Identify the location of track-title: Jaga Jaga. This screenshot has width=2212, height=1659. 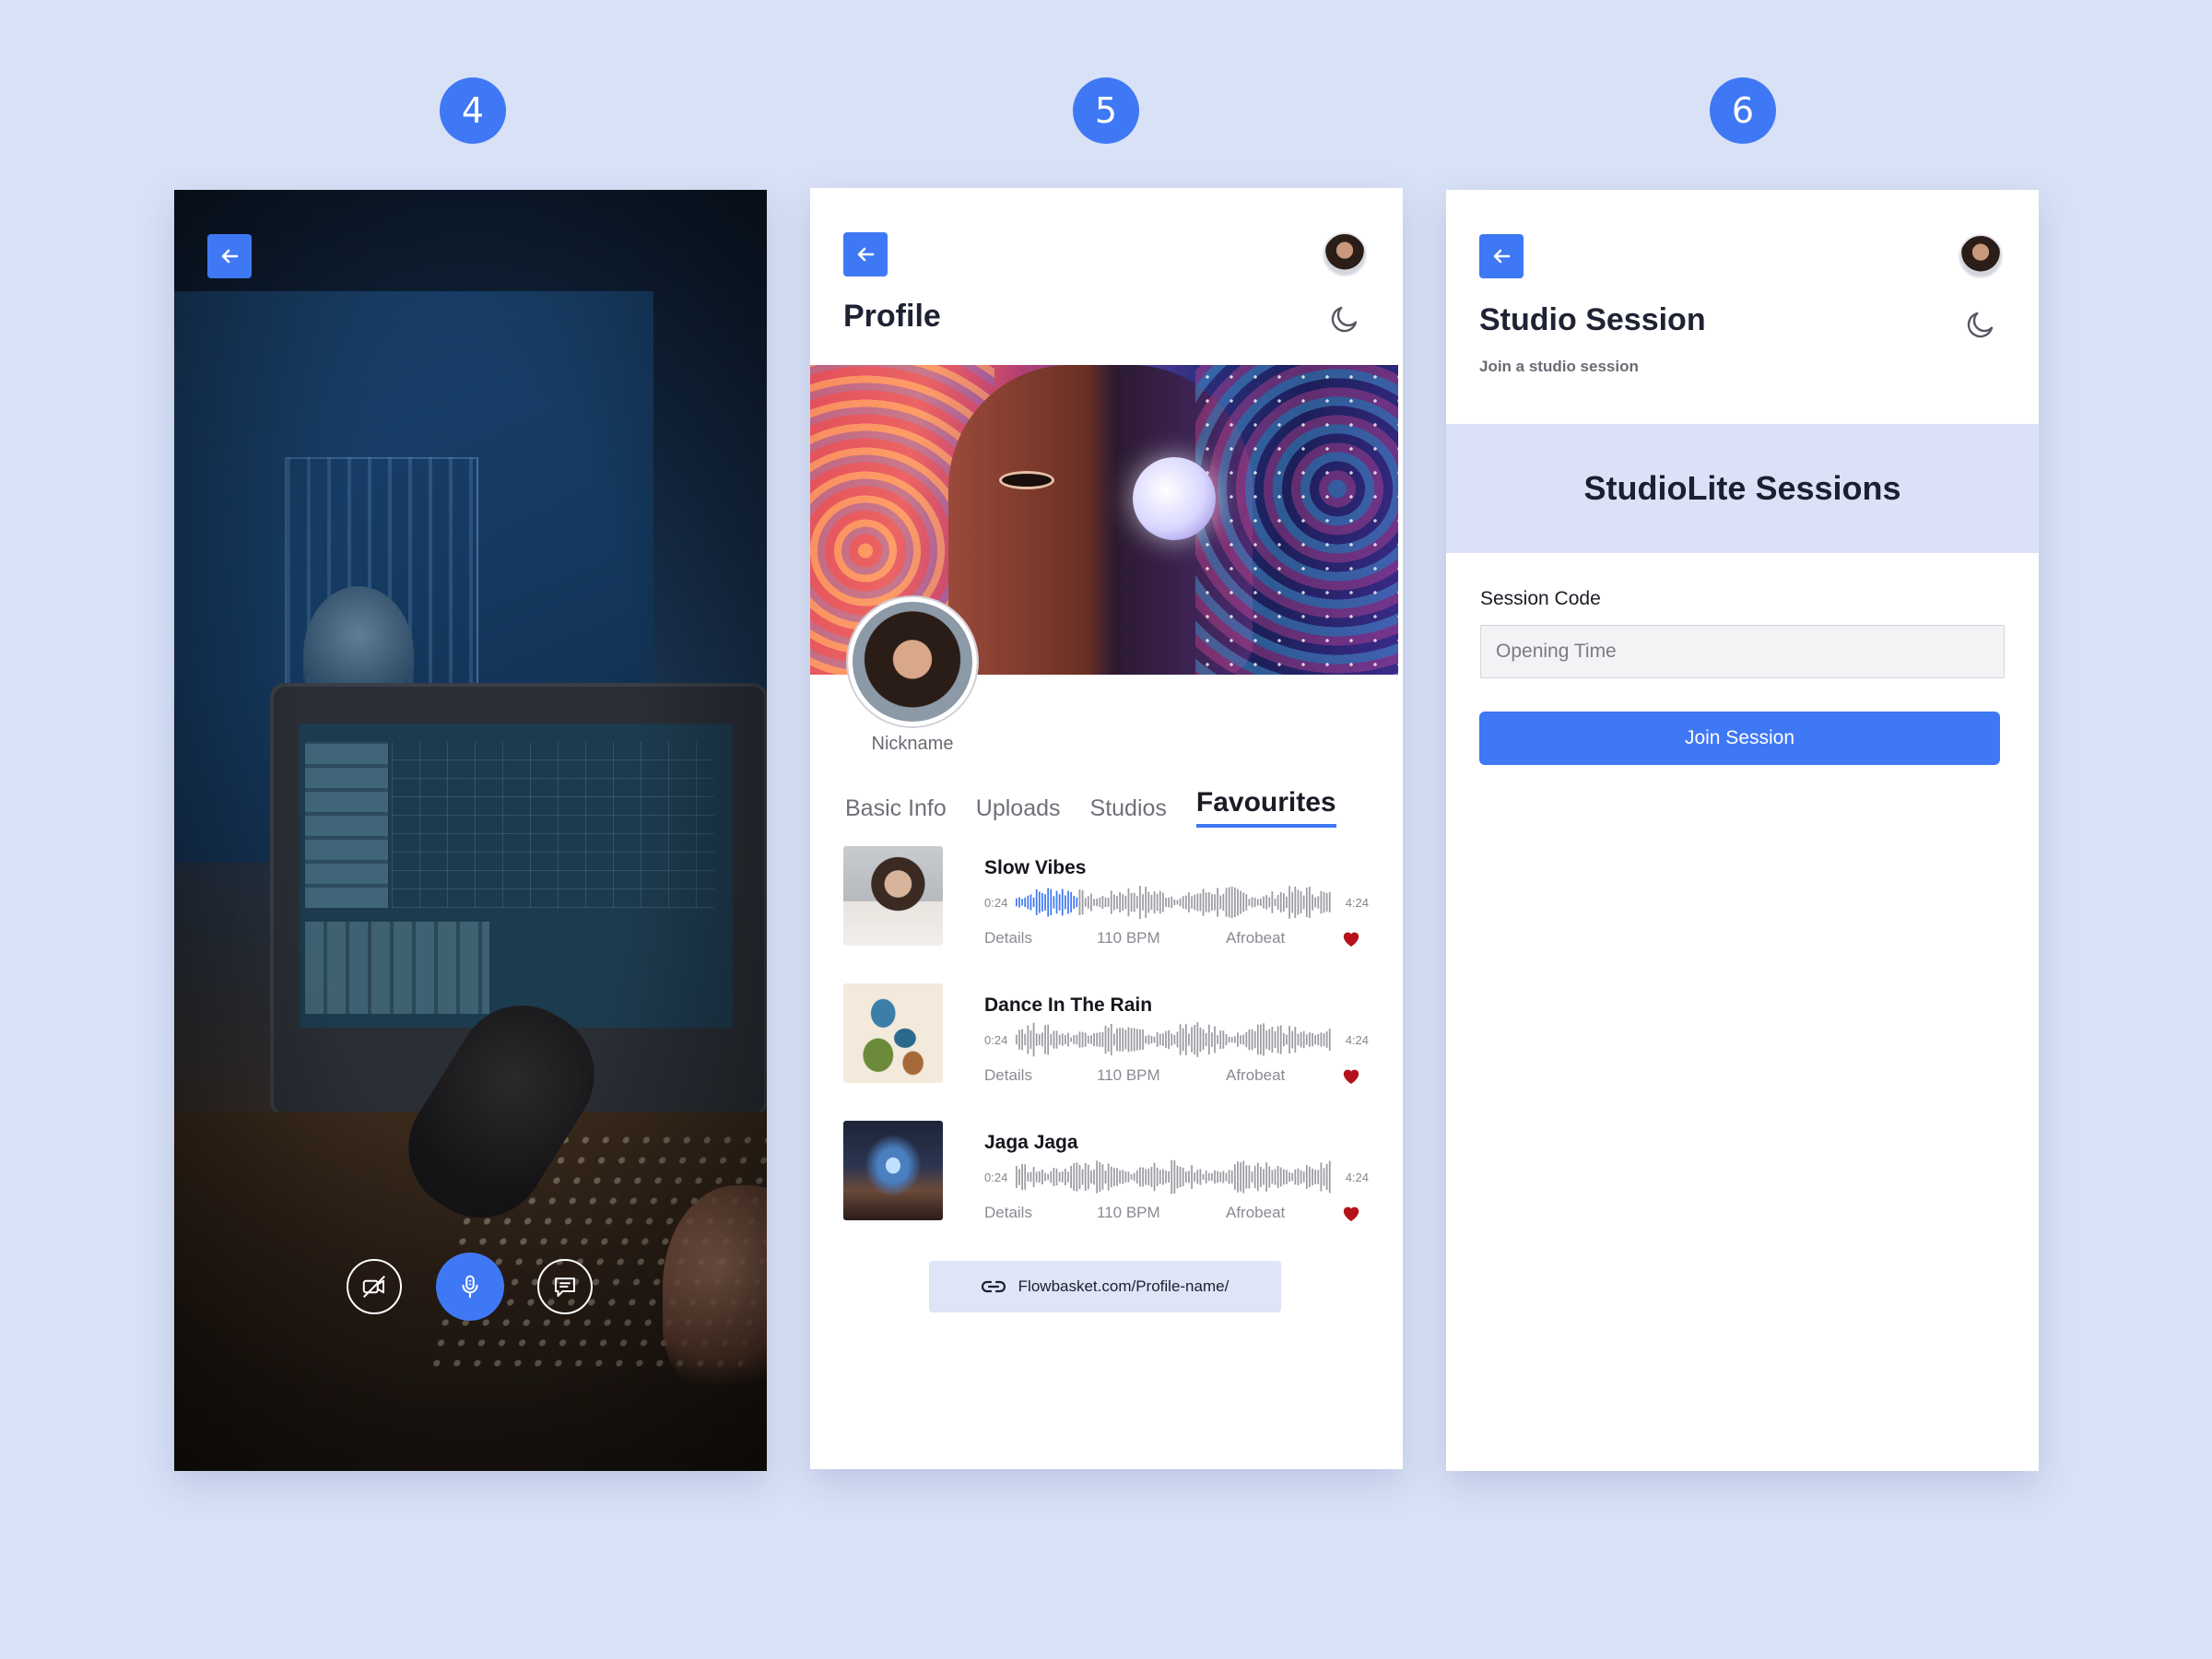
(1031, 1142).